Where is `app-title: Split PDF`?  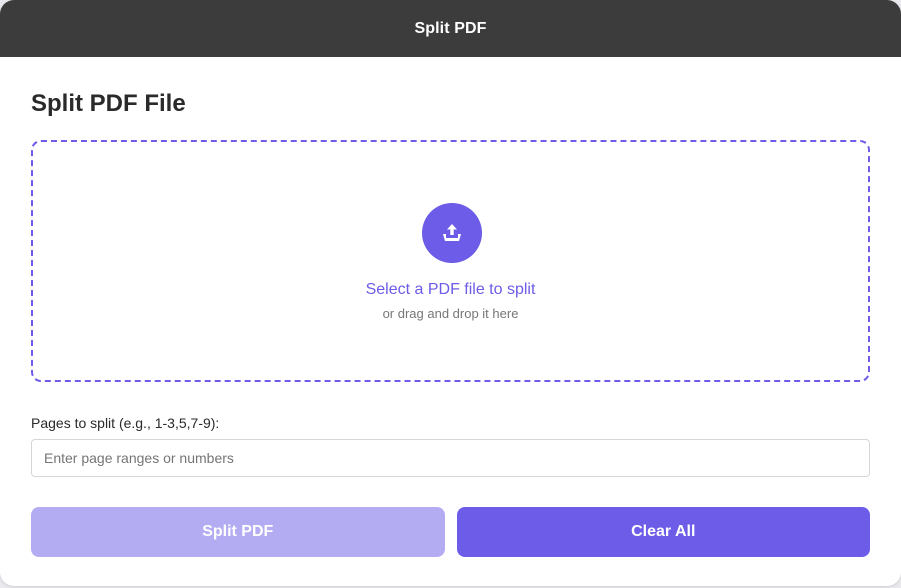
app-title: Split PDF is located at coordinates (450, 28).